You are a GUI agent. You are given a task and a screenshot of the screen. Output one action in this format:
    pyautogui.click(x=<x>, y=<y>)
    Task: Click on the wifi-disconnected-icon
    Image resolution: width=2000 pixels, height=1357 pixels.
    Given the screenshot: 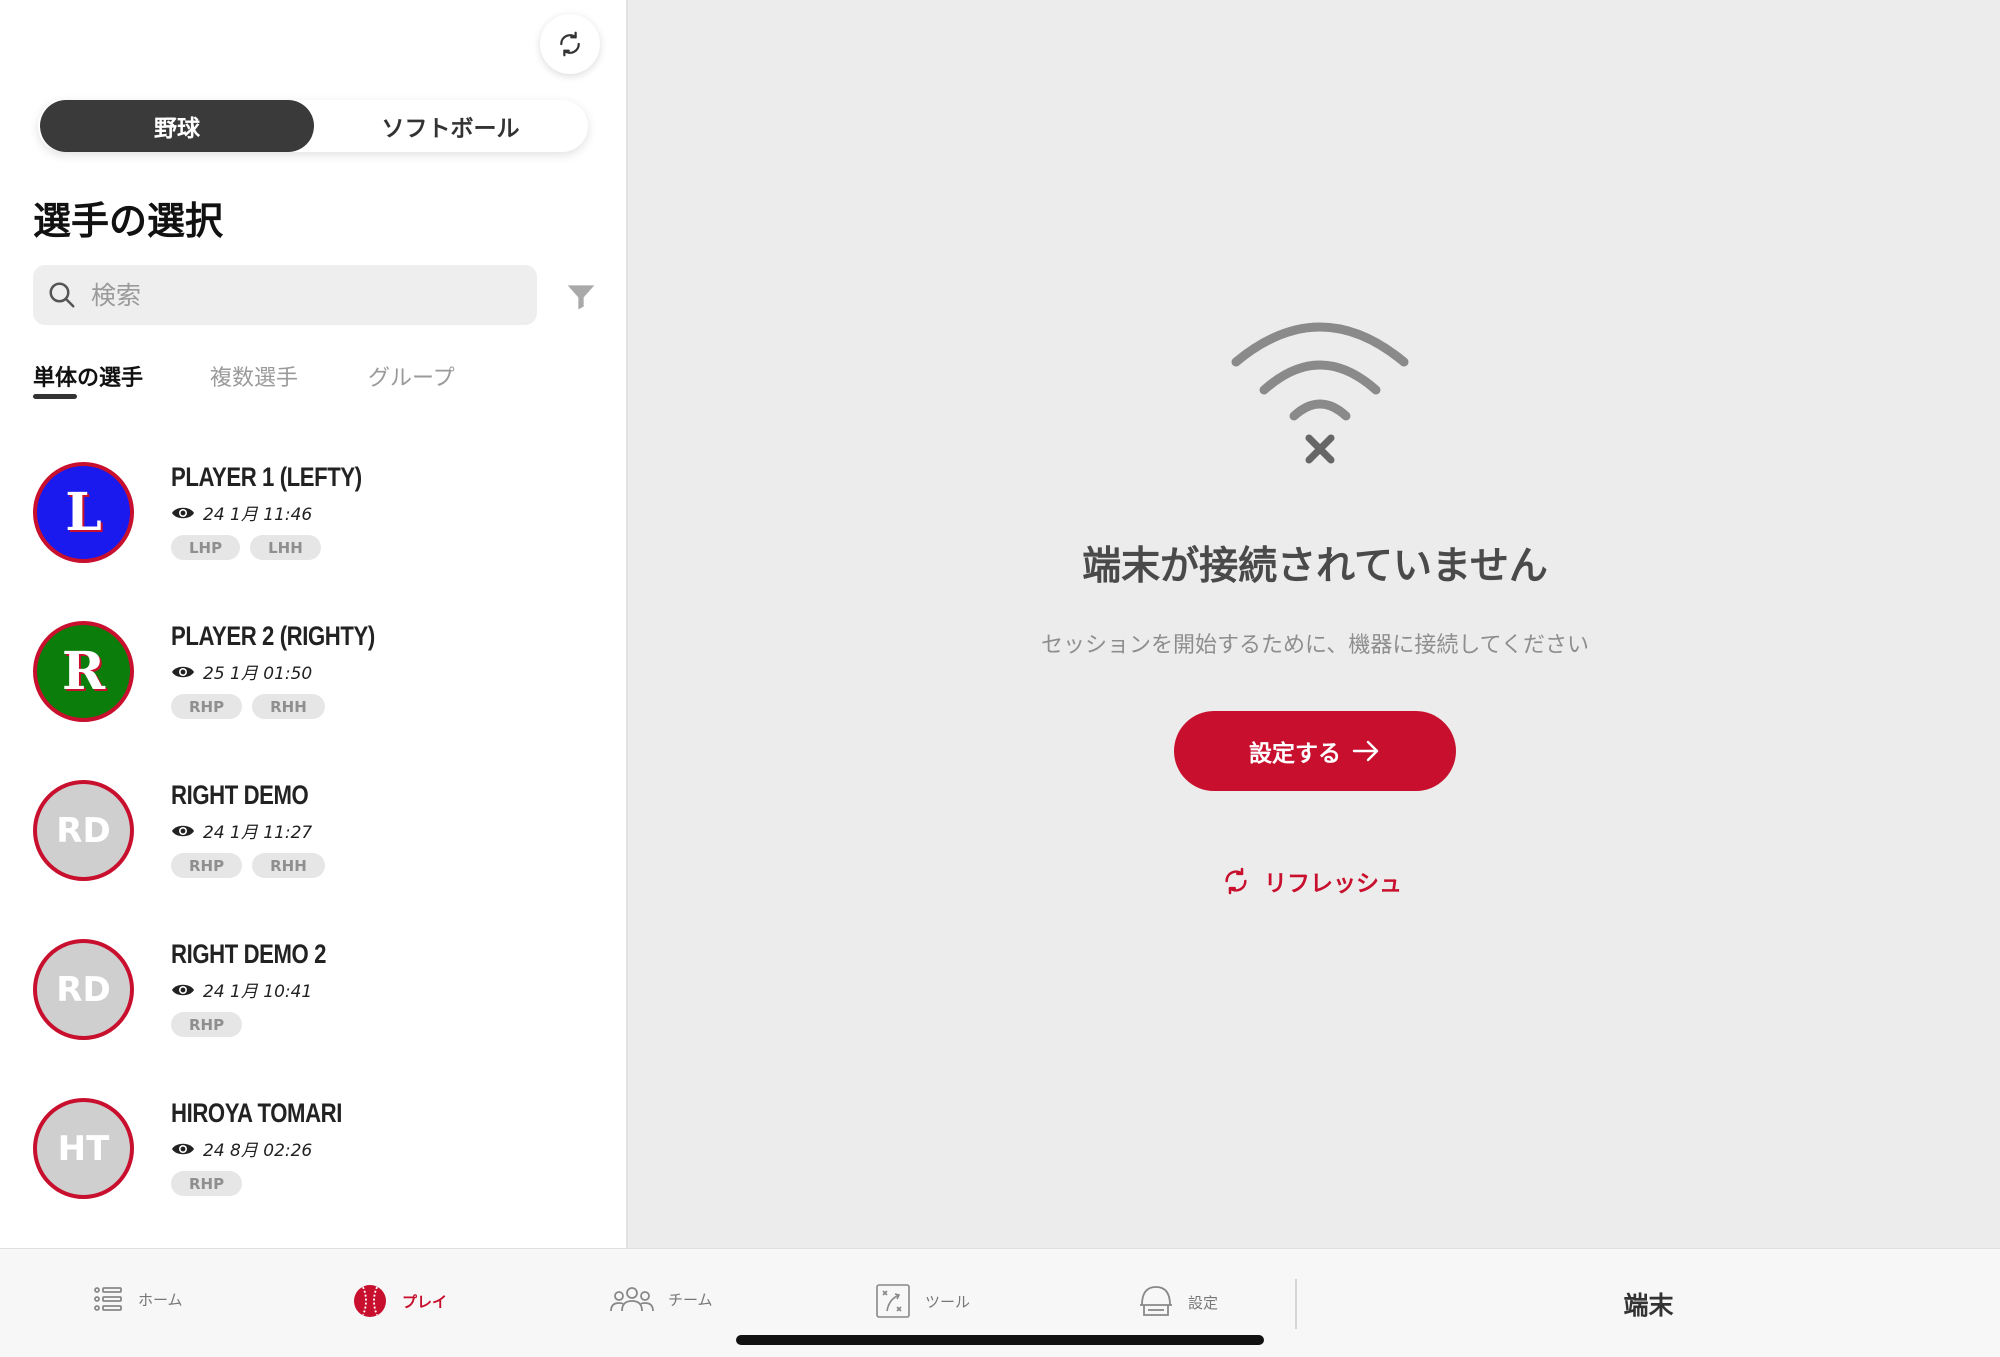 What is the action you would take?
    pyautogui.click(x=1320, y=393)
    